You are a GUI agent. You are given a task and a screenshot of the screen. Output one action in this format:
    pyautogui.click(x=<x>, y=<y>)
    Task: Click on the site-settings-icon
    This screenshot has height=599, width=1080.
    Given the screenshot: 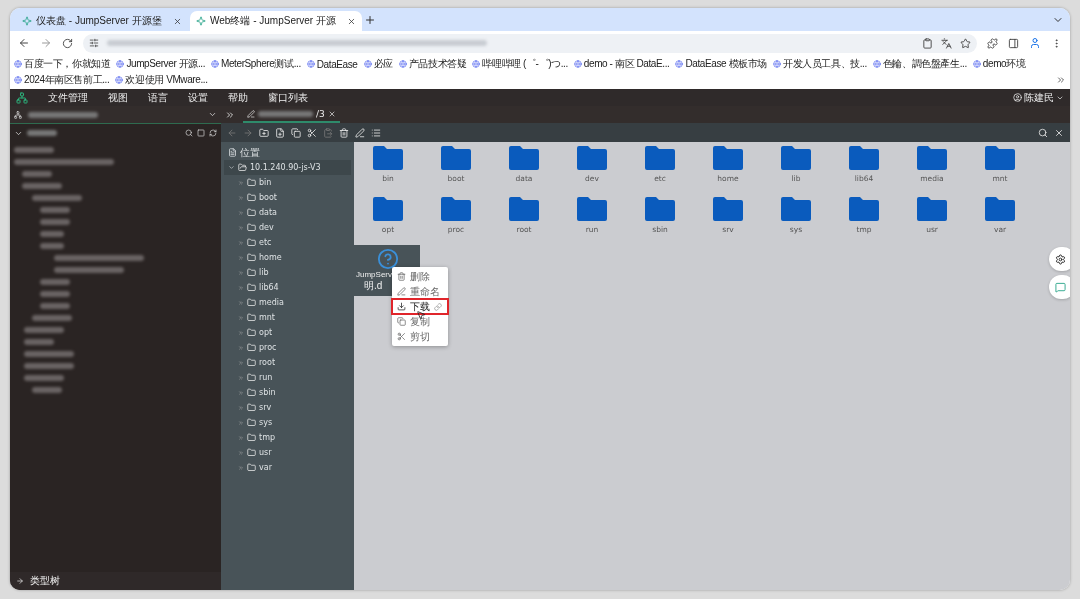 What is the action you would take?
    pyautogui.click(x=94, y=43)
    